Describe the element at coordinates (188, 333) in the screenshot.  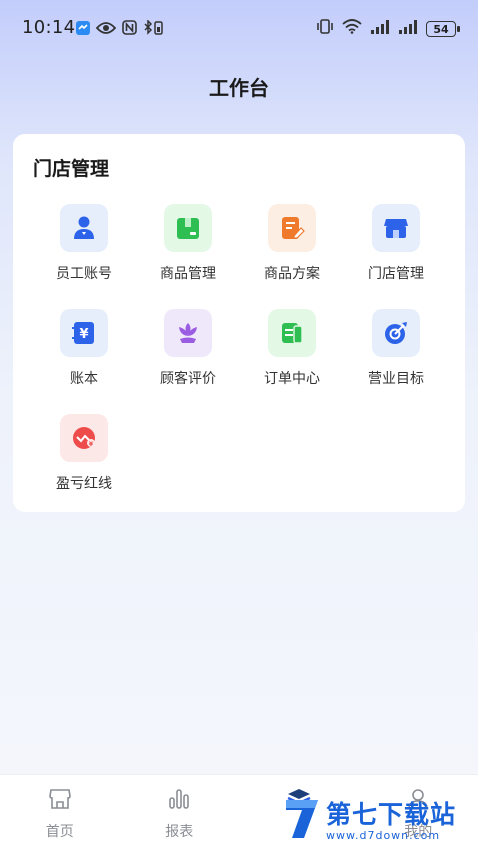
I see `customer-review-icon` at that location.